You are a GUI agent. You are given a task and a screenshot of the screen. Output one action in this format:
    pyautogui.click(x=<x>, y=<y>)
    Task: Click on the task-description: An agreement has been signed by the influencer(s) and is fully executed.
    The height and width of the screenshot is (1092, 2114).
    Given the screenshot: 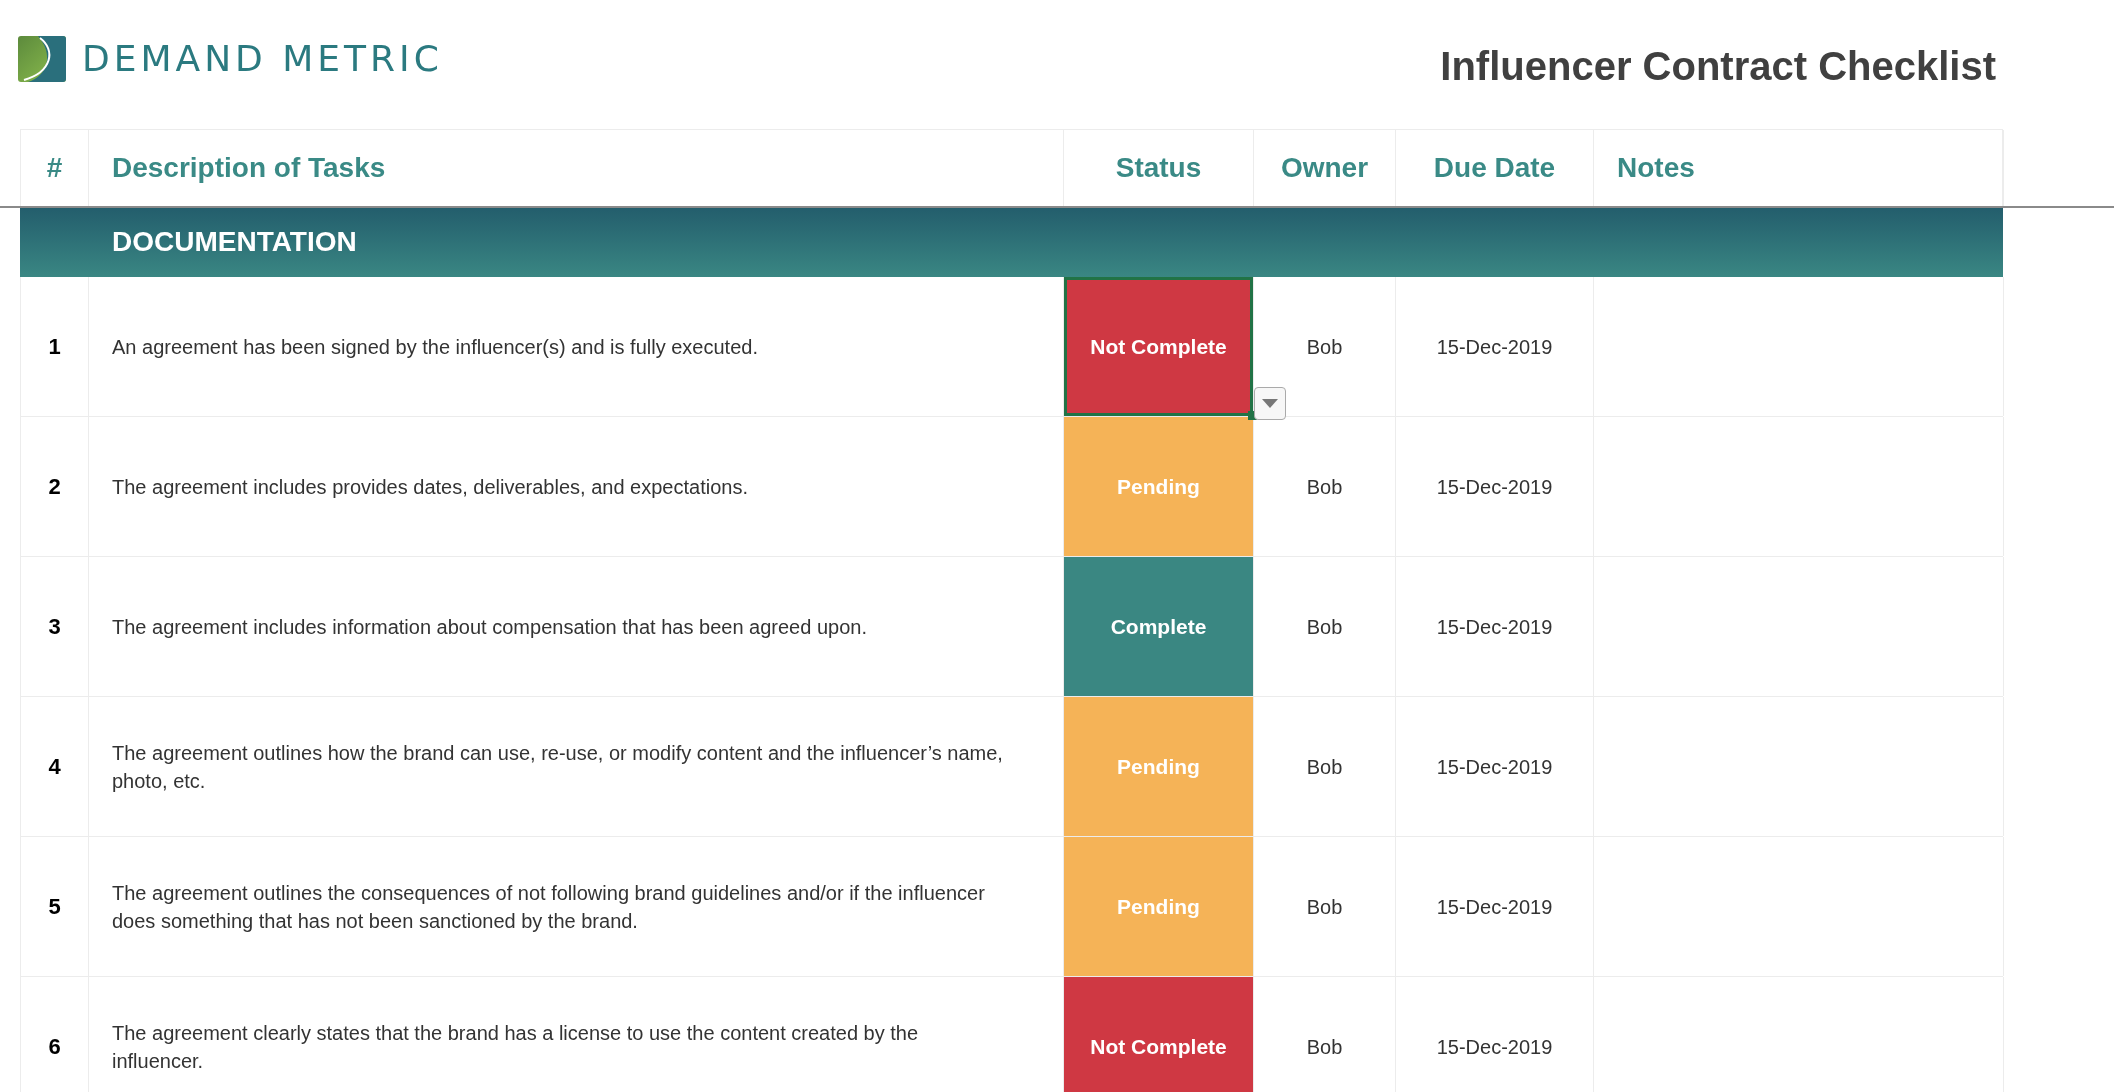 What is the action you would take?
    pyautogui.click(x=435, y=347)
    